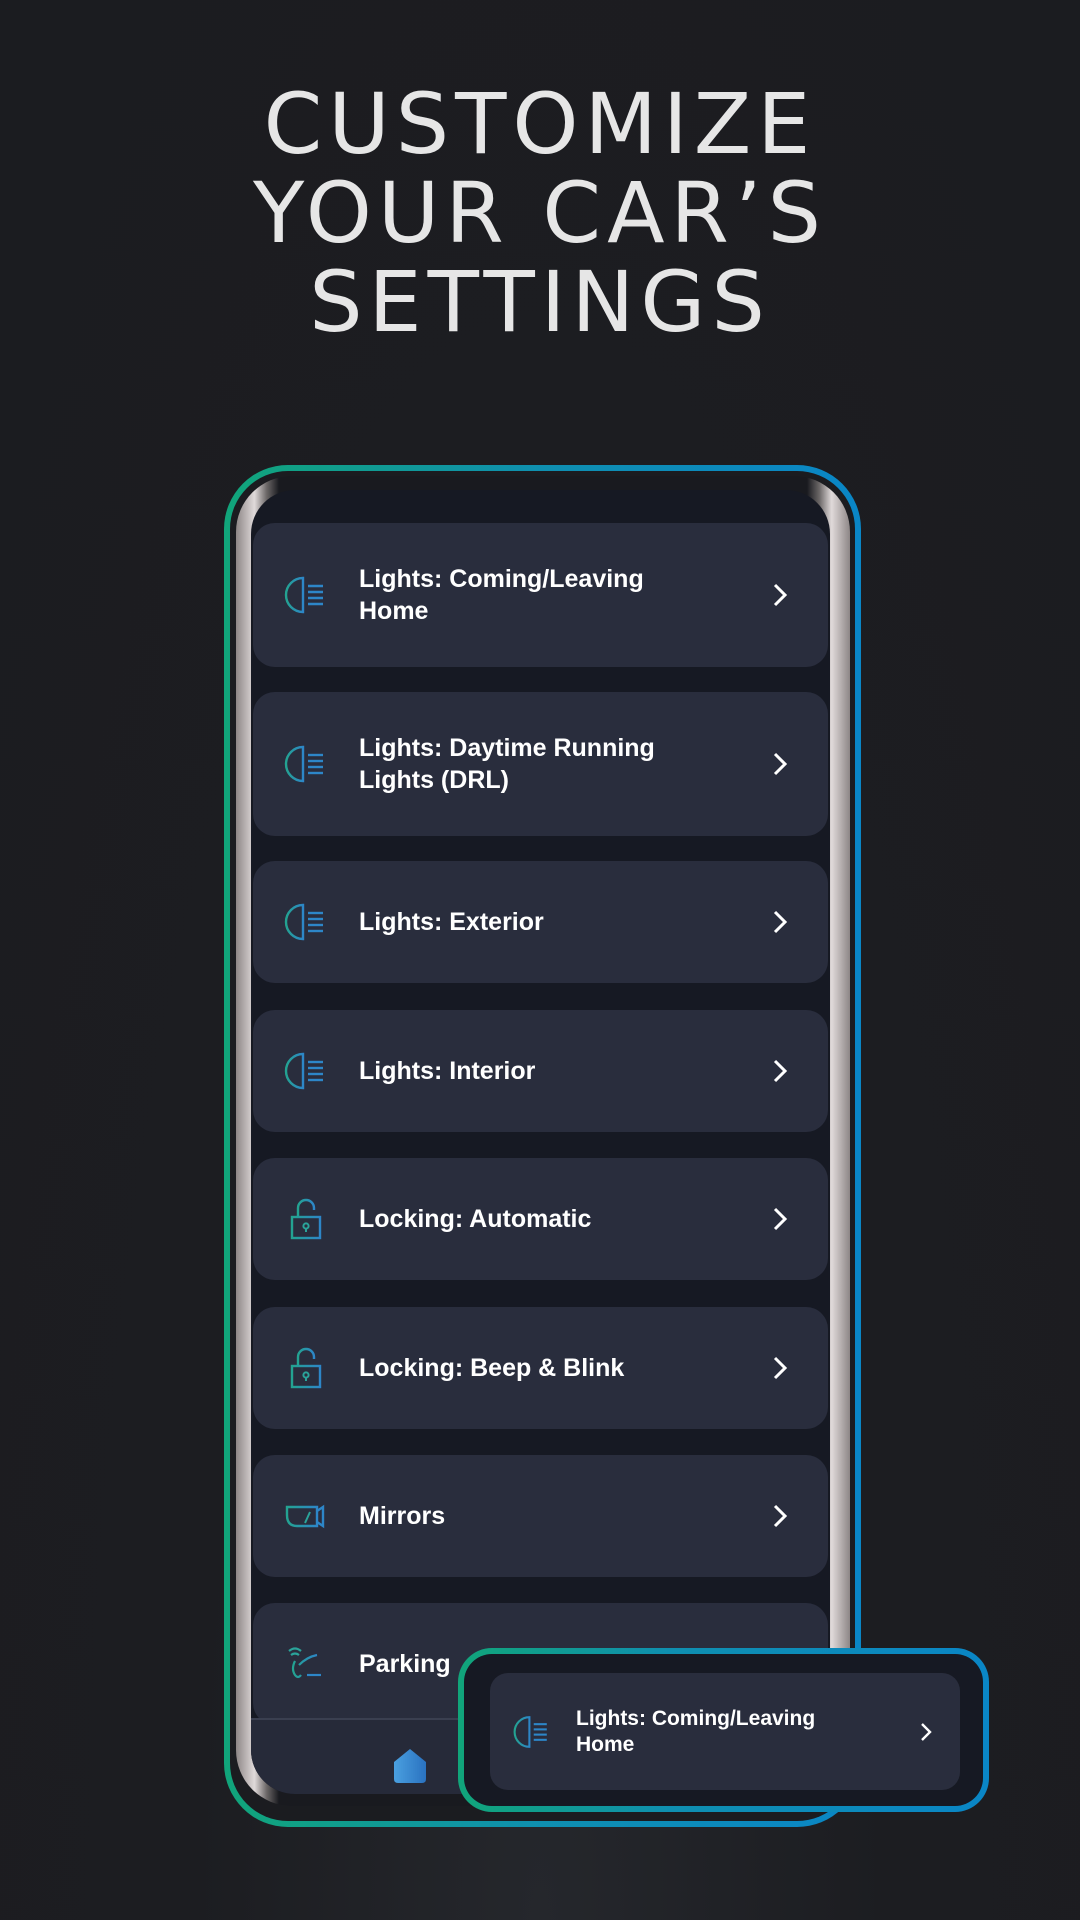 This screenshot has width=1080, height=1920. What do you see at coordinates (492, 1368) in the screenshot?
I see `settings-item-label: Locking: Beep & Blink` at bounding box center [492, 1368].